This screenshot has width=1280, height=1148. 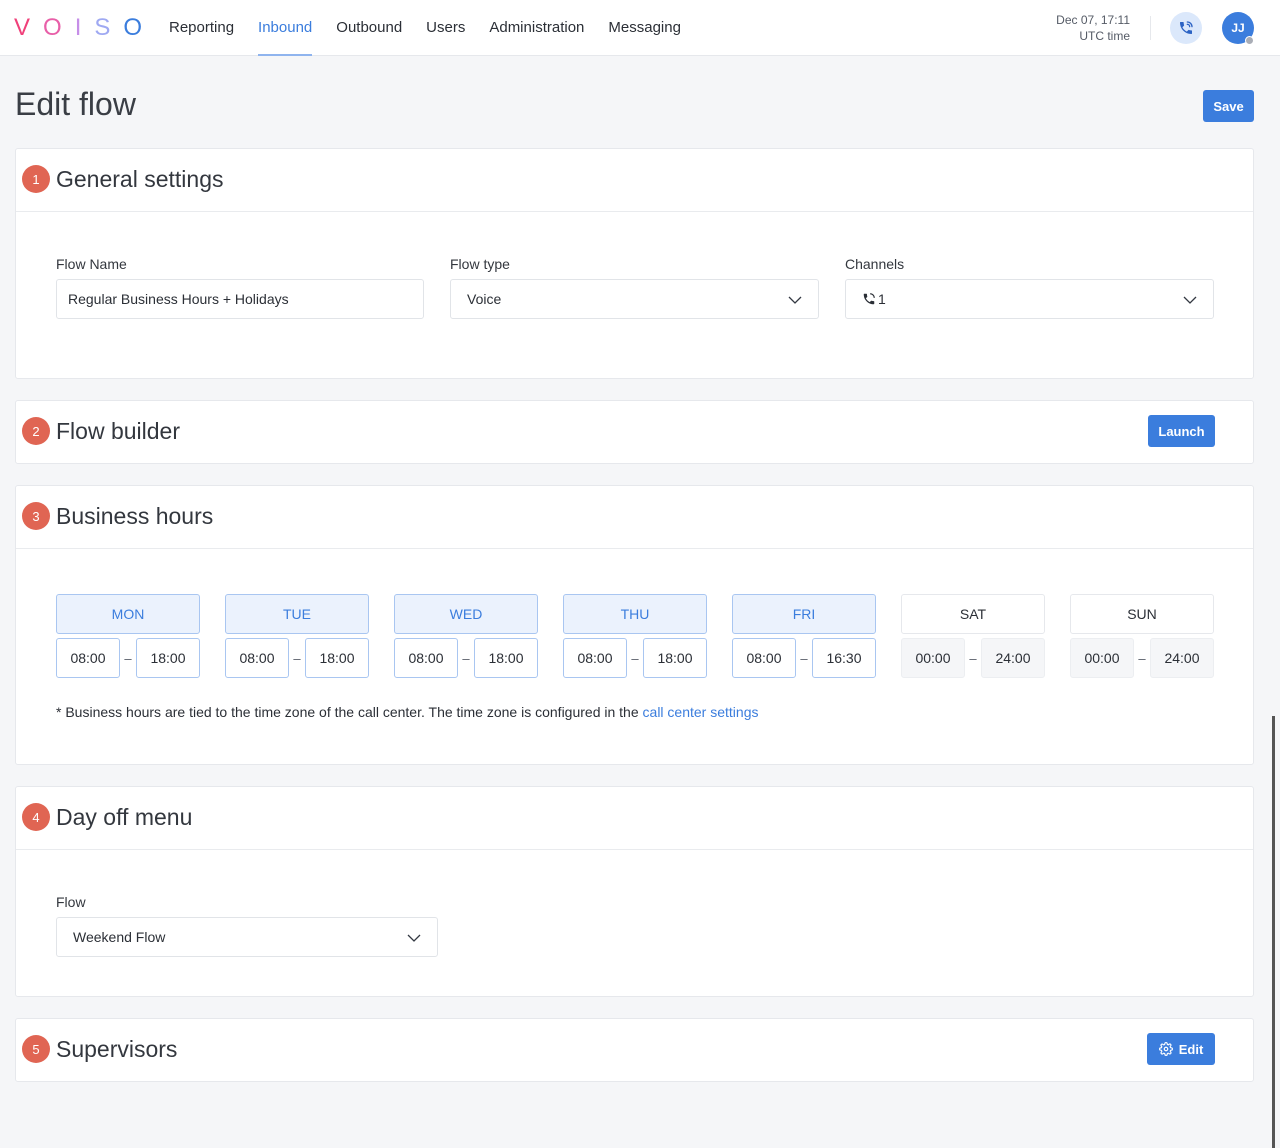 What do you see at coordinates (973, 636) in the screenshot?
I see `day-sat: SAT 00:00–24:00` at bounding box center [973, 636].